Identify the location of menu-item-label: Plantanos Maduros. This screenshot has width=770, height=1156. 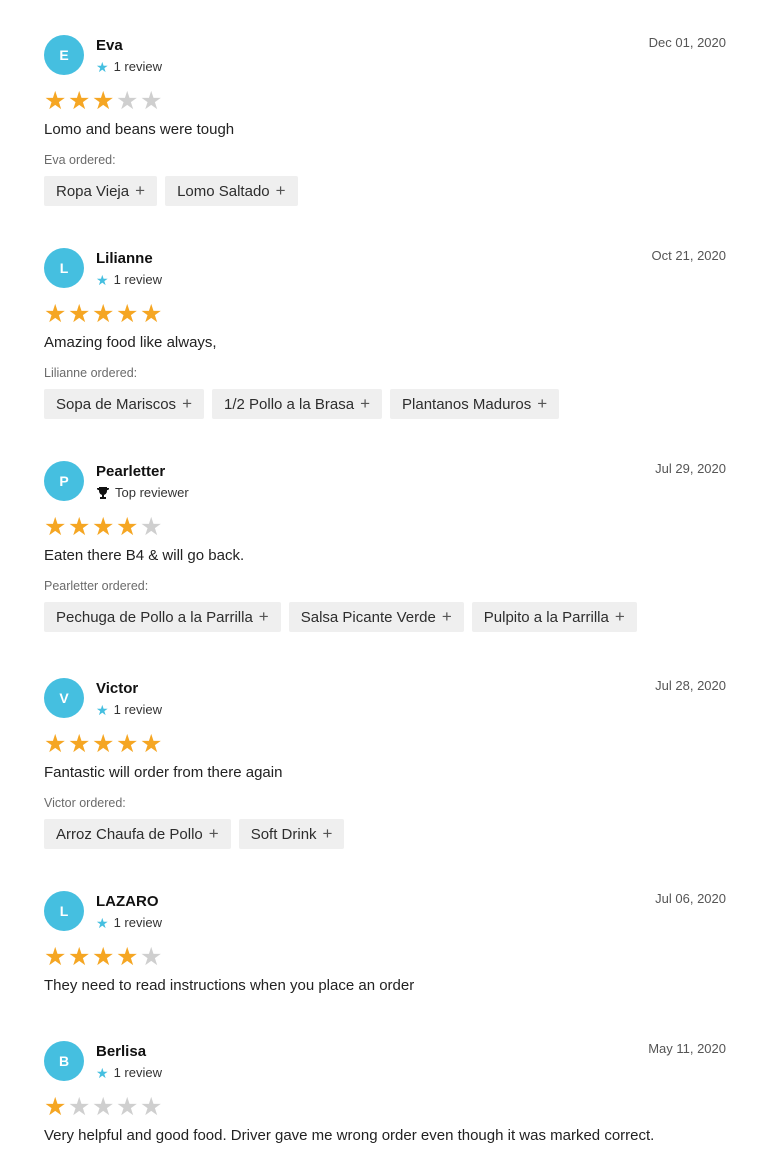
(467, 404).